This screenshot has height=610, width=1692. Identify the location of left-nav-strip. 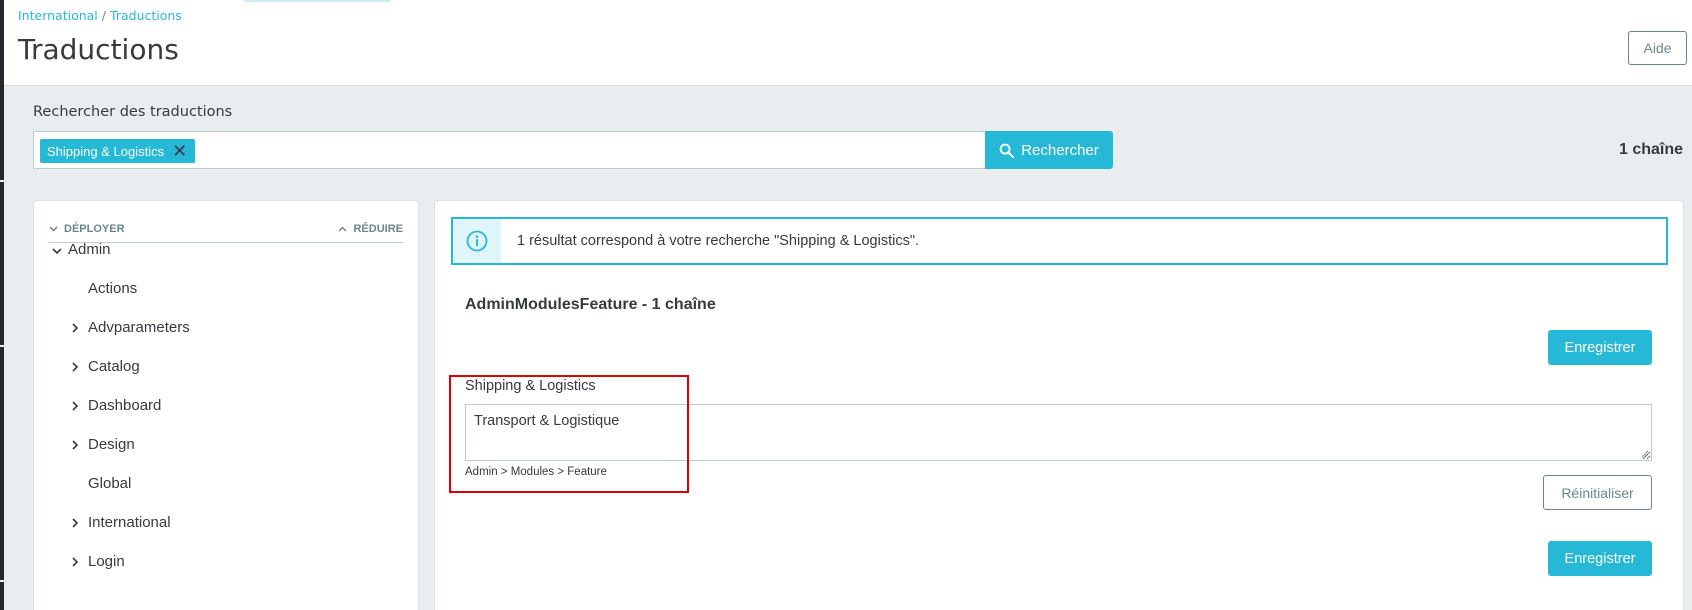
(2, 305).